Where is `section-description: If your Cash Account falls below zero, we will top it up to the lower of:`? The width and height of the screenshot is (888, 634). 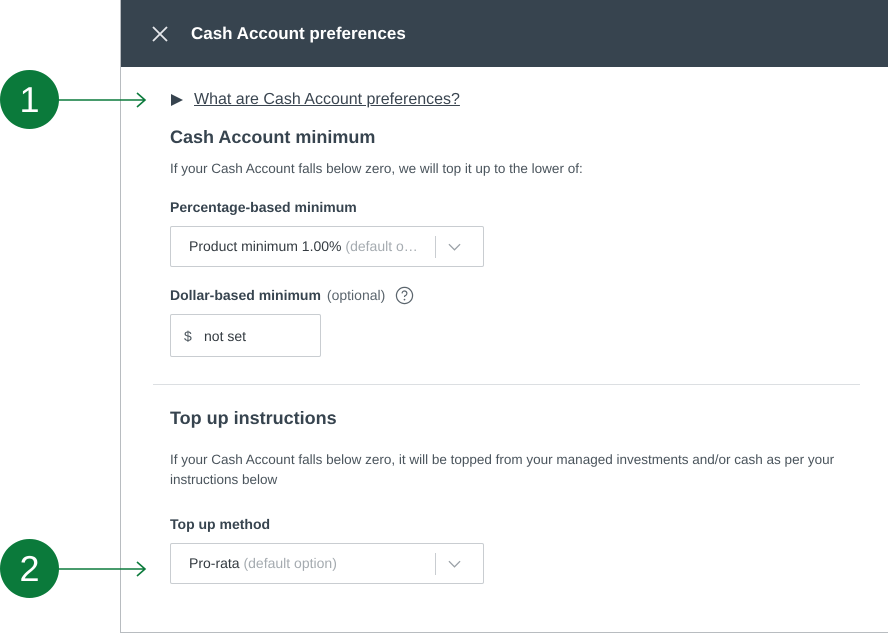
section-description: If your Cash Account falls below zero, we will top it up to the lower of: is located at coordinates (377, 169).